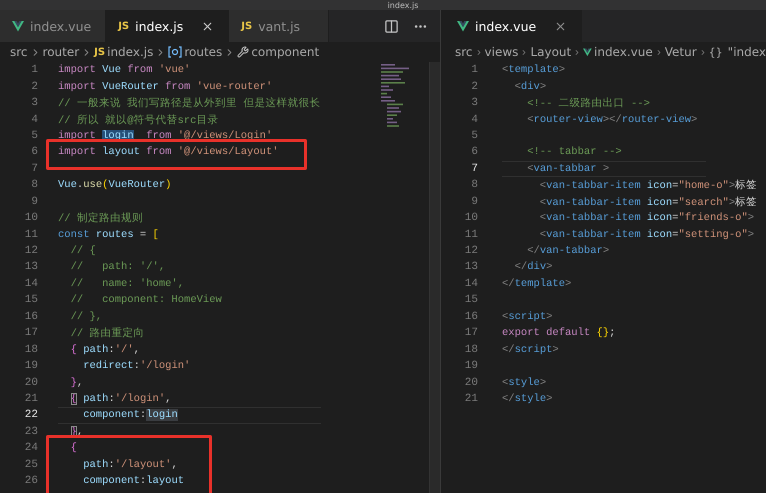 Image resolution: width=766 pixels, height=493 pixels. Describe the element at coordinates (118, 267) in the screenshot. I see `code-line: // path: '/',` at that location.